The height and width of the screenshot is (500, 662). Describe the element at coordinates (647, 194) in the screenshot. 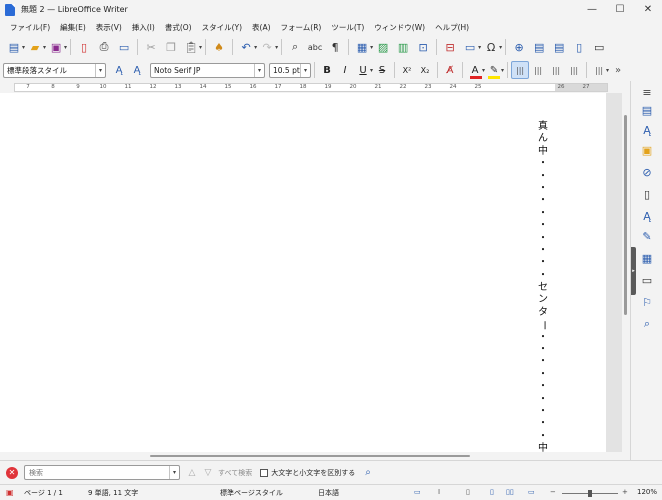

I see `page-icon: ▯` at that location.